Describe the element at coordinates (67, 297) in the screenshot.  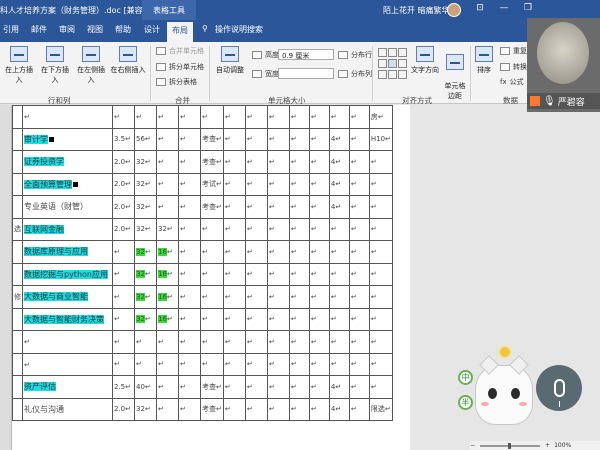
I see `course-name-cell: 大数据与商业智能` at that location.